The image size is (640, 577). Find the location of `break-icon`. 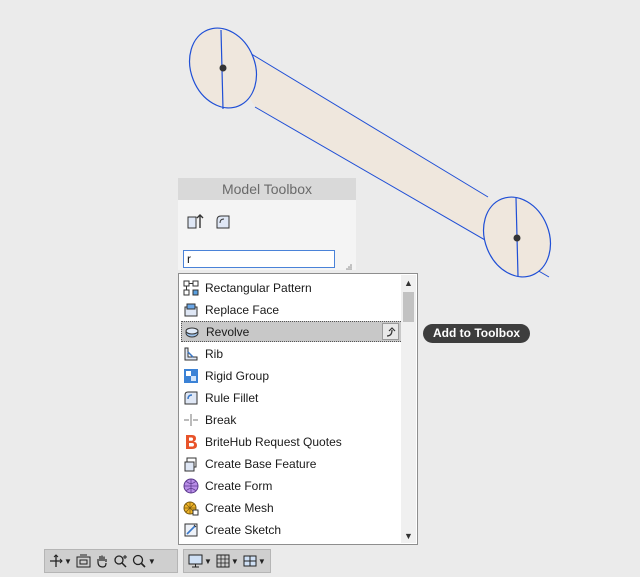

break-icon is located at coordinates (191, 419).